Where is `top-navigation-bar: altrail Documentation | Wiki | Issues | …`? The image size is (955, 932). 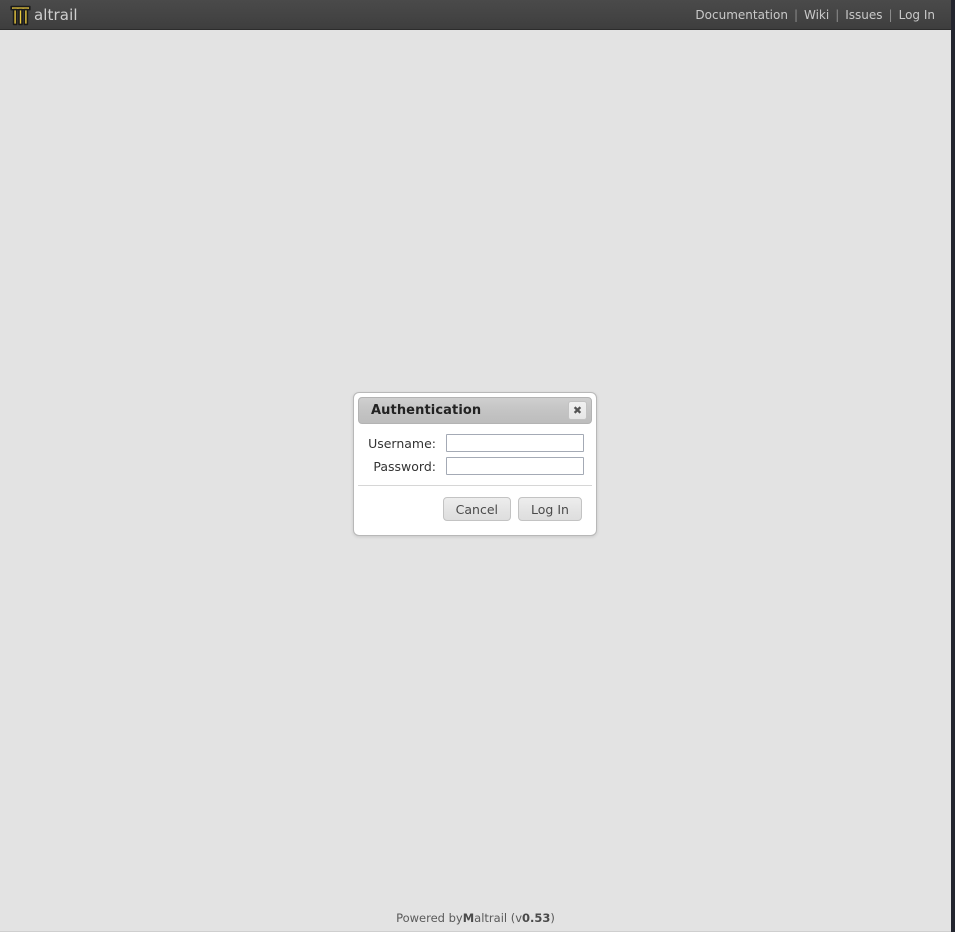 top-navigation-bar: altrail Documentation | Wiki | Issues | … is located at coordinates (475, 15).